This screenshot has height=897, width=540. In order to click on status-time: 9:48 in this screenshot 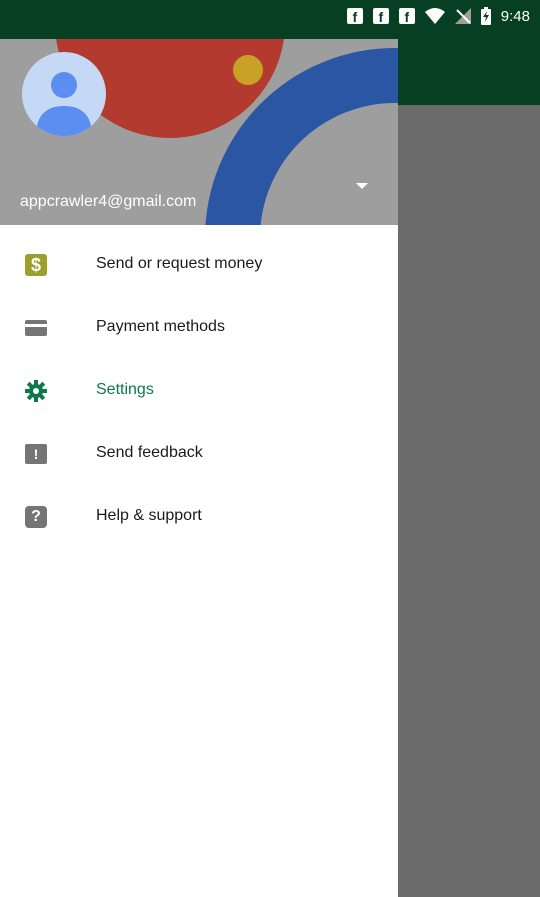, I will do `click(515, 16)`.